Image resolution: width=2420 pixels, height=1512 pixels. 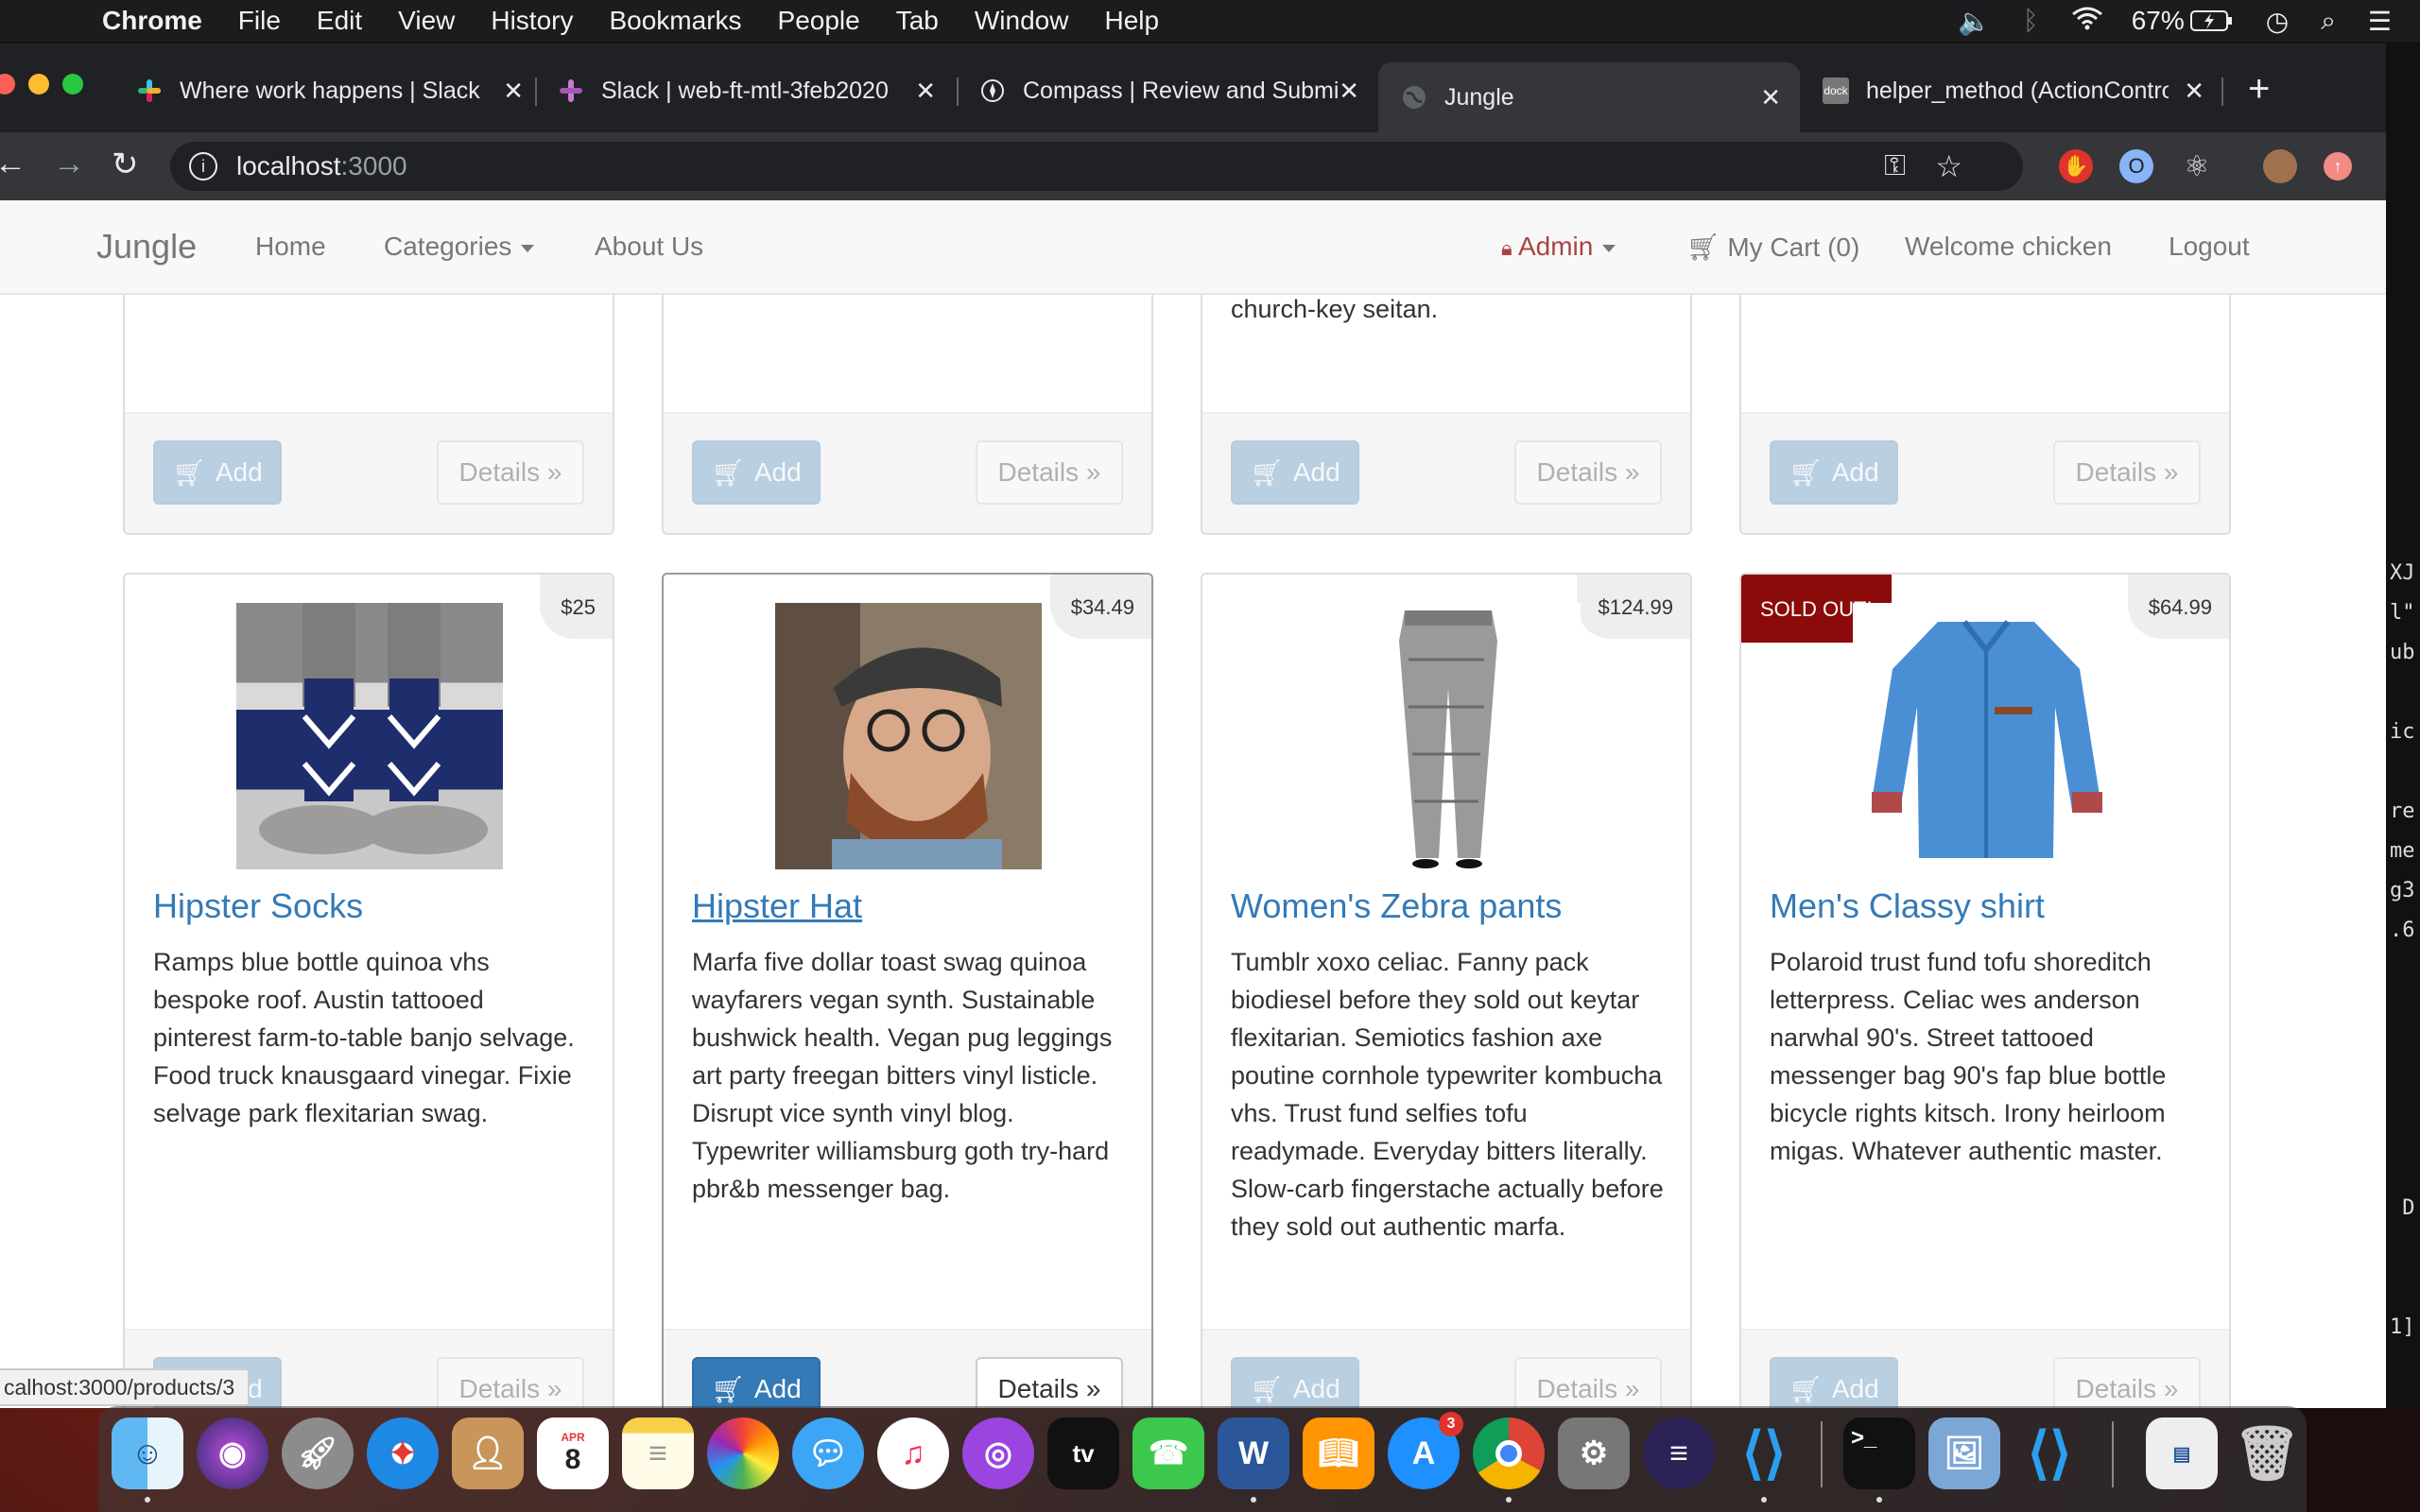 What do you see at coordinates (2277, 21) in the screenshot?
I see `clock-icon: ◷` at bounding box center [2277, 21].